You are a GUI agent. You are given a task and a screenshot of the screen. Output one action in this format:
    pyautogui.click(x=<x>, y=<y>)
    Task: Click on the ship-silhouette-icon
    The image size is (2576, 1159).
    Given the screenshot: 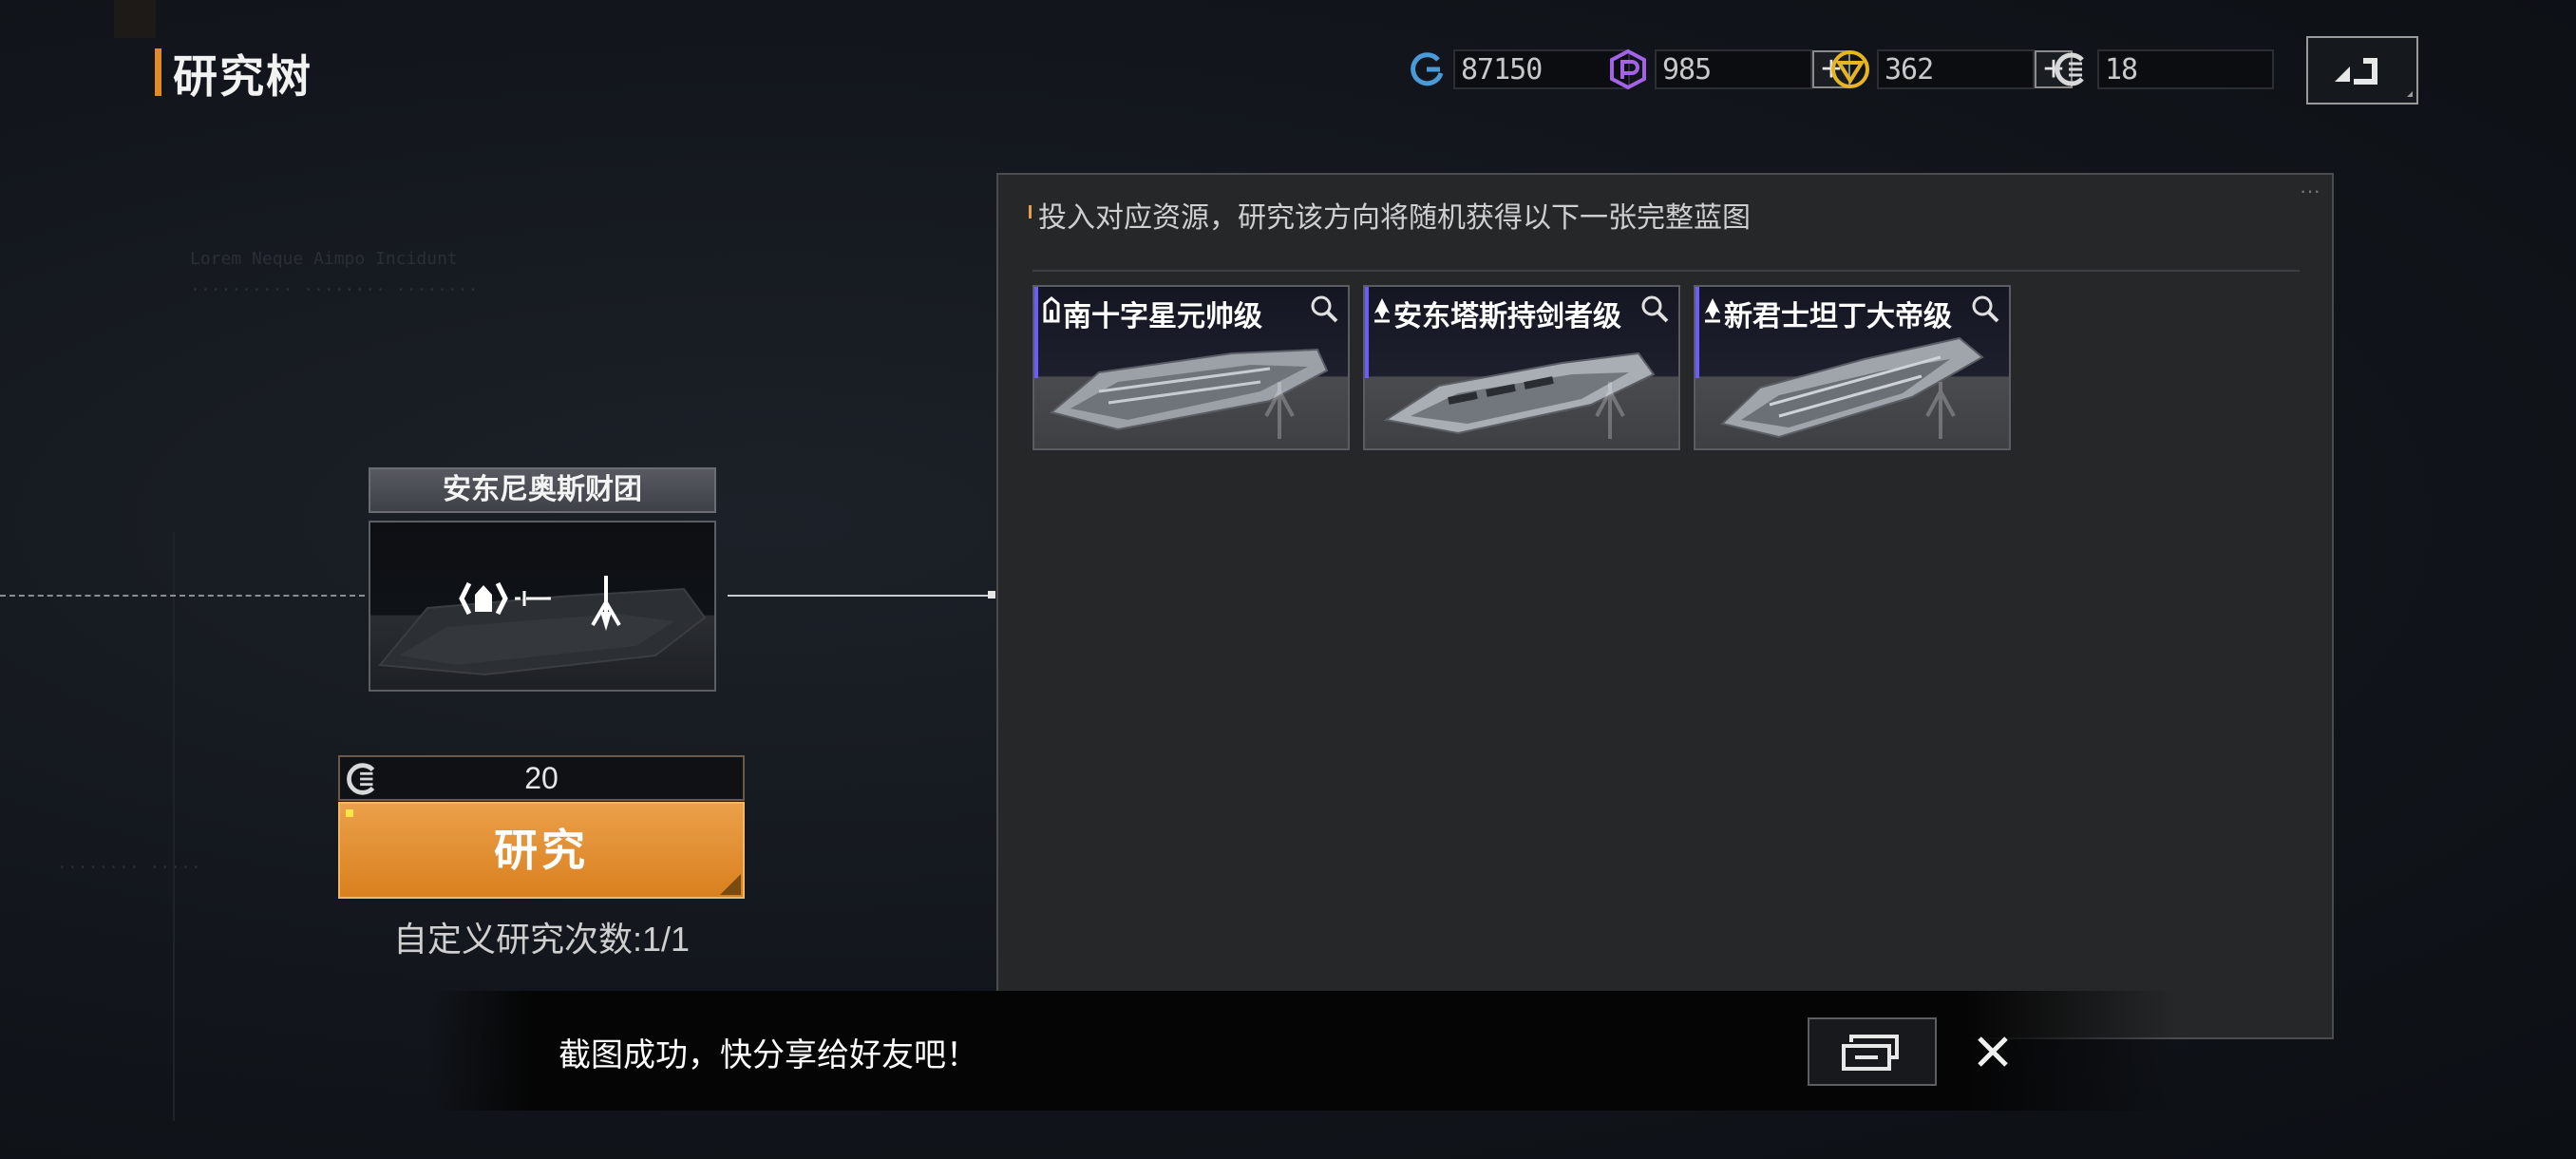 What is the action you would take?
    pyautogui.click(x=542, y=626)
    